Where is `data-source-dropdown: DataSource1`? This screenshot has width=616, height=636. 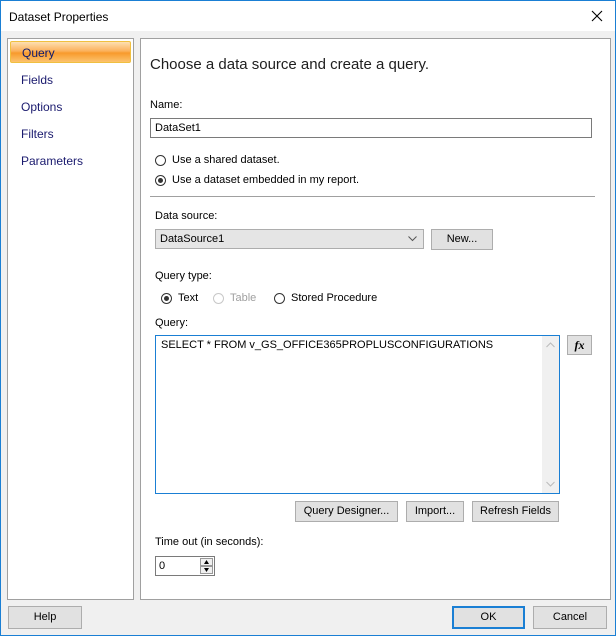
data-source-dropdown: DataSource1 is located at coordinates (289, 239).